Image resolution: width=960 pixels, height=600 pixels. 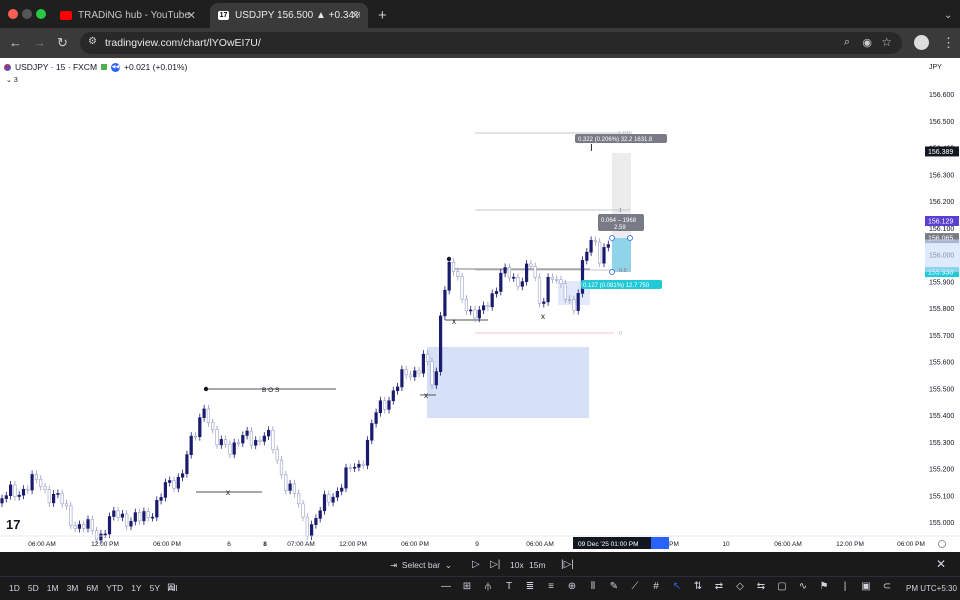 What do you see at coordinates (824, 587) in the screenshot?
I see `flag-tool-icon: ⚑` at bounding box center [824, 587].